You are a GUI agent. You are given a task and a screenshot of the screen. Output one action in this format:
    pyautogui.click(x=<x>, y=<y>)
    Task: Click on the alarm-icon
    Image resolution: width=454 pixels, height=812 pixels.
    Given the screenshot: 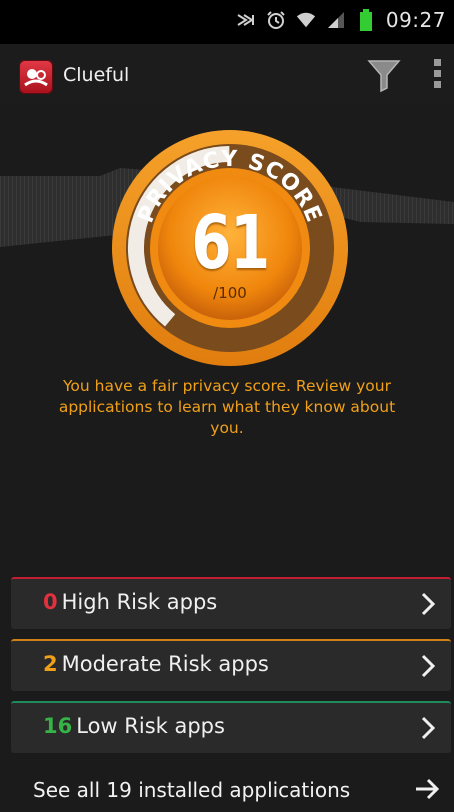 What is the action you would take?
    pyautogui.click(x=276, y=20)
    